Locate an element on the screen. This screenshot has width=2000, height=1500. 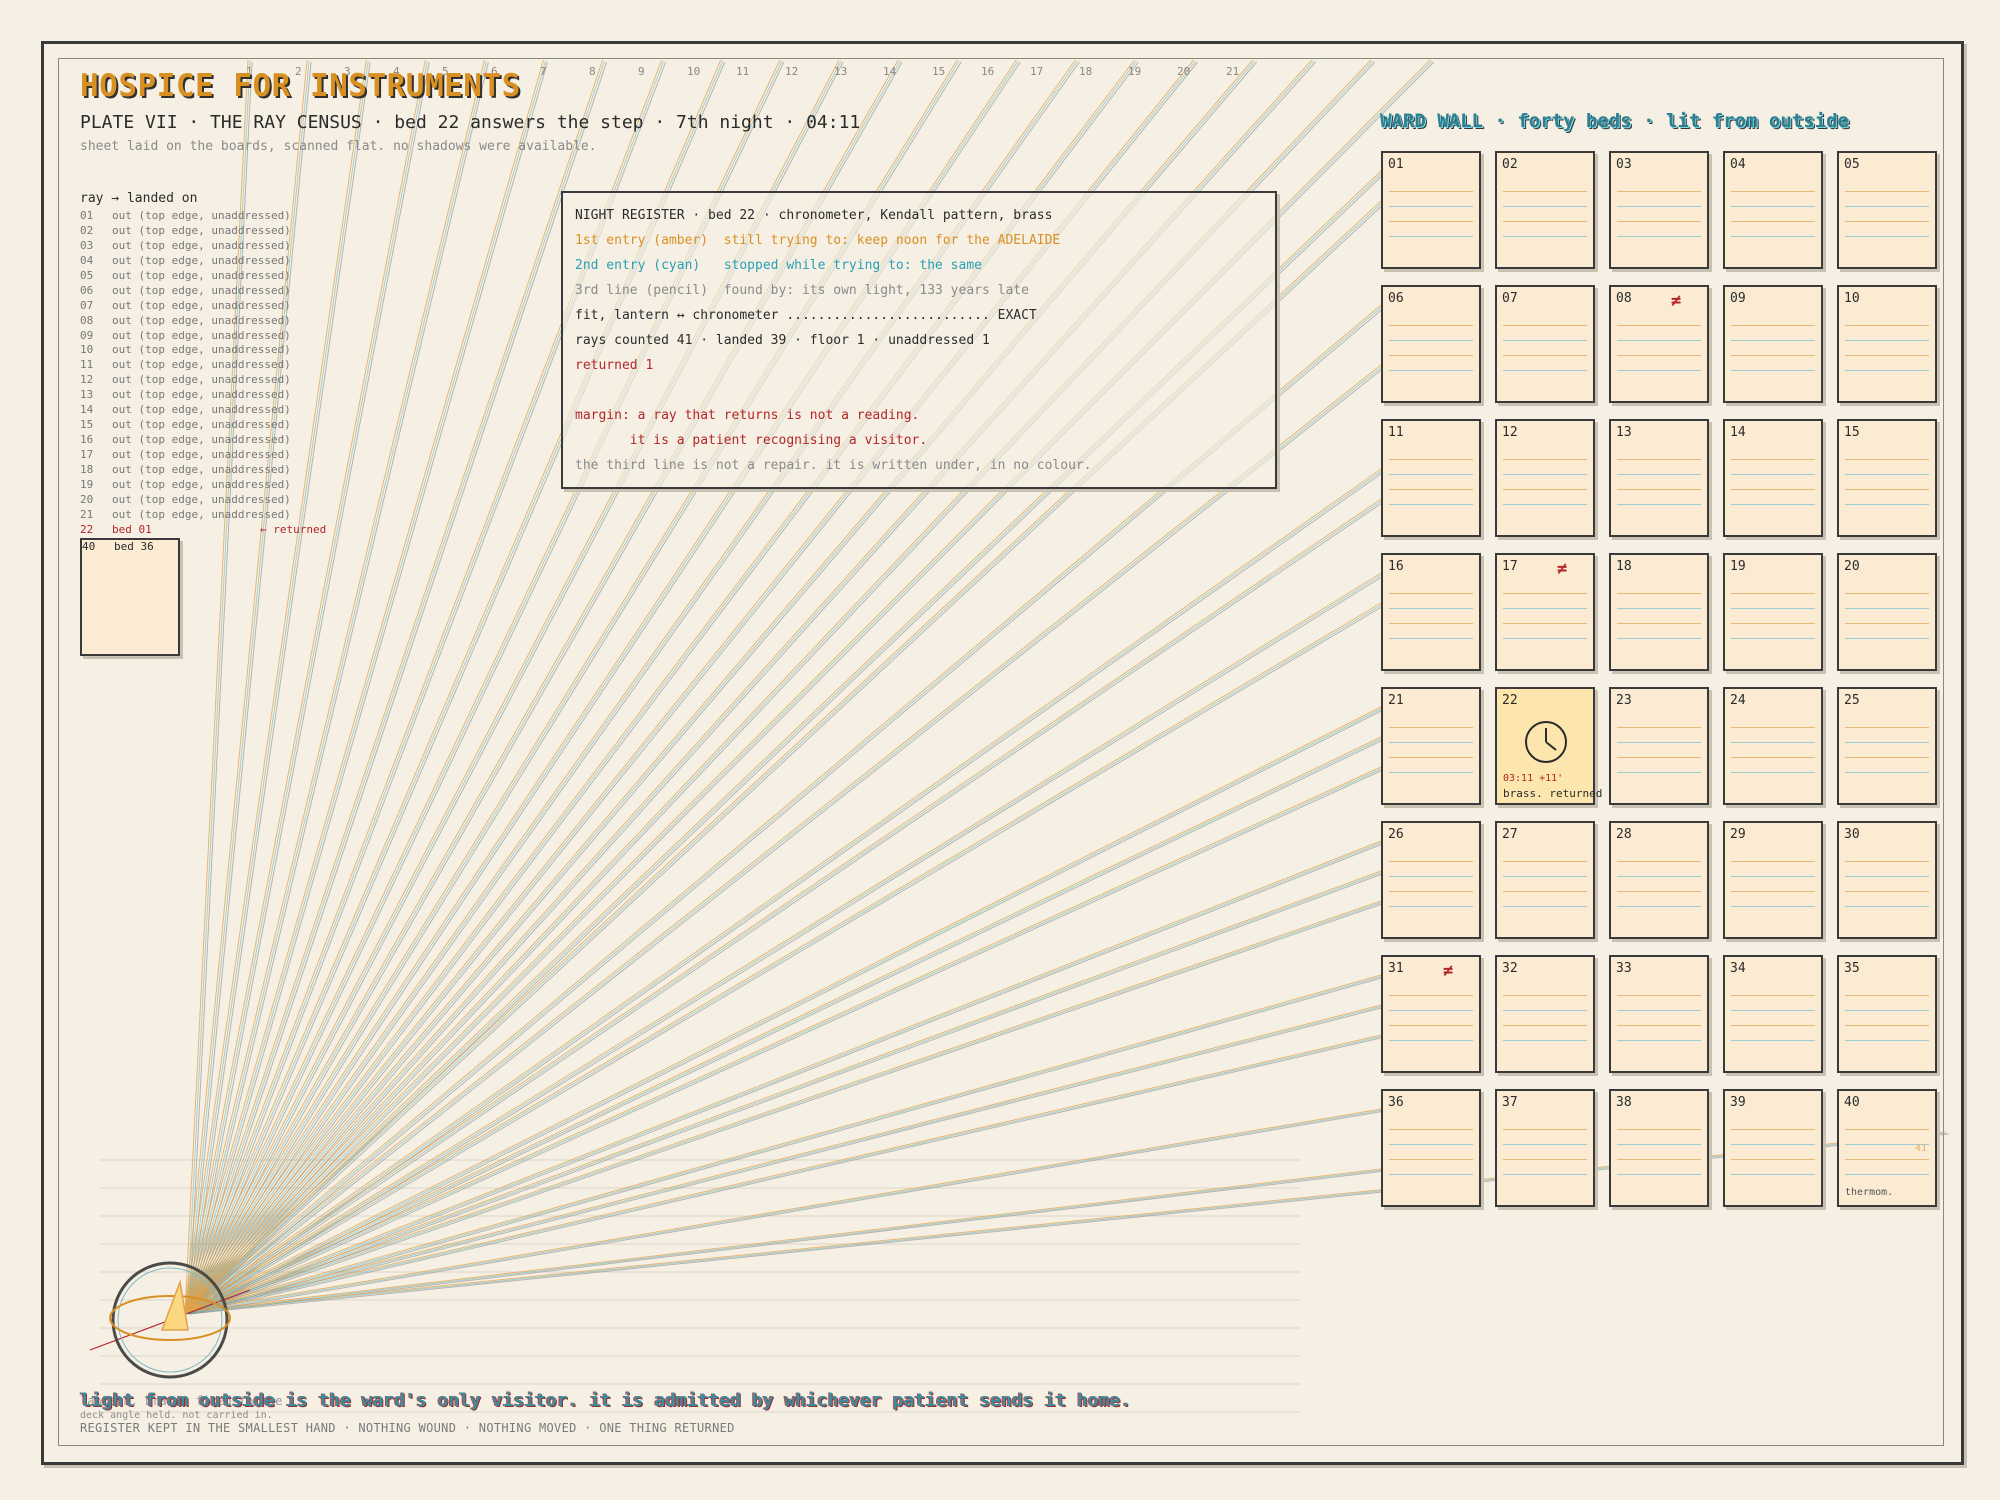
mismatch-mark: ≠ is located at coordinates (1562, 569).